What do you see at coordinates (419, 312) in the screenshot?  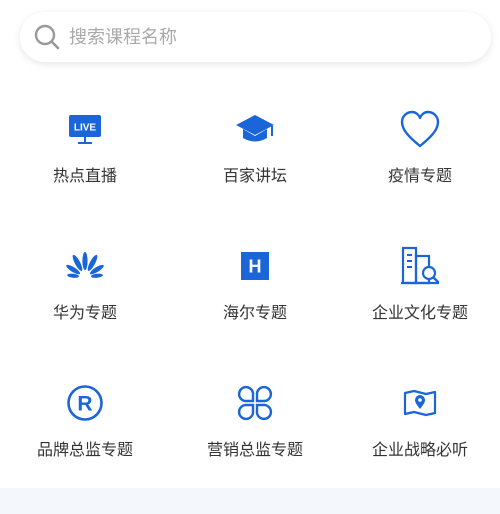 I see `category-label: 企业文化专题` at bounding box center [419, 312].